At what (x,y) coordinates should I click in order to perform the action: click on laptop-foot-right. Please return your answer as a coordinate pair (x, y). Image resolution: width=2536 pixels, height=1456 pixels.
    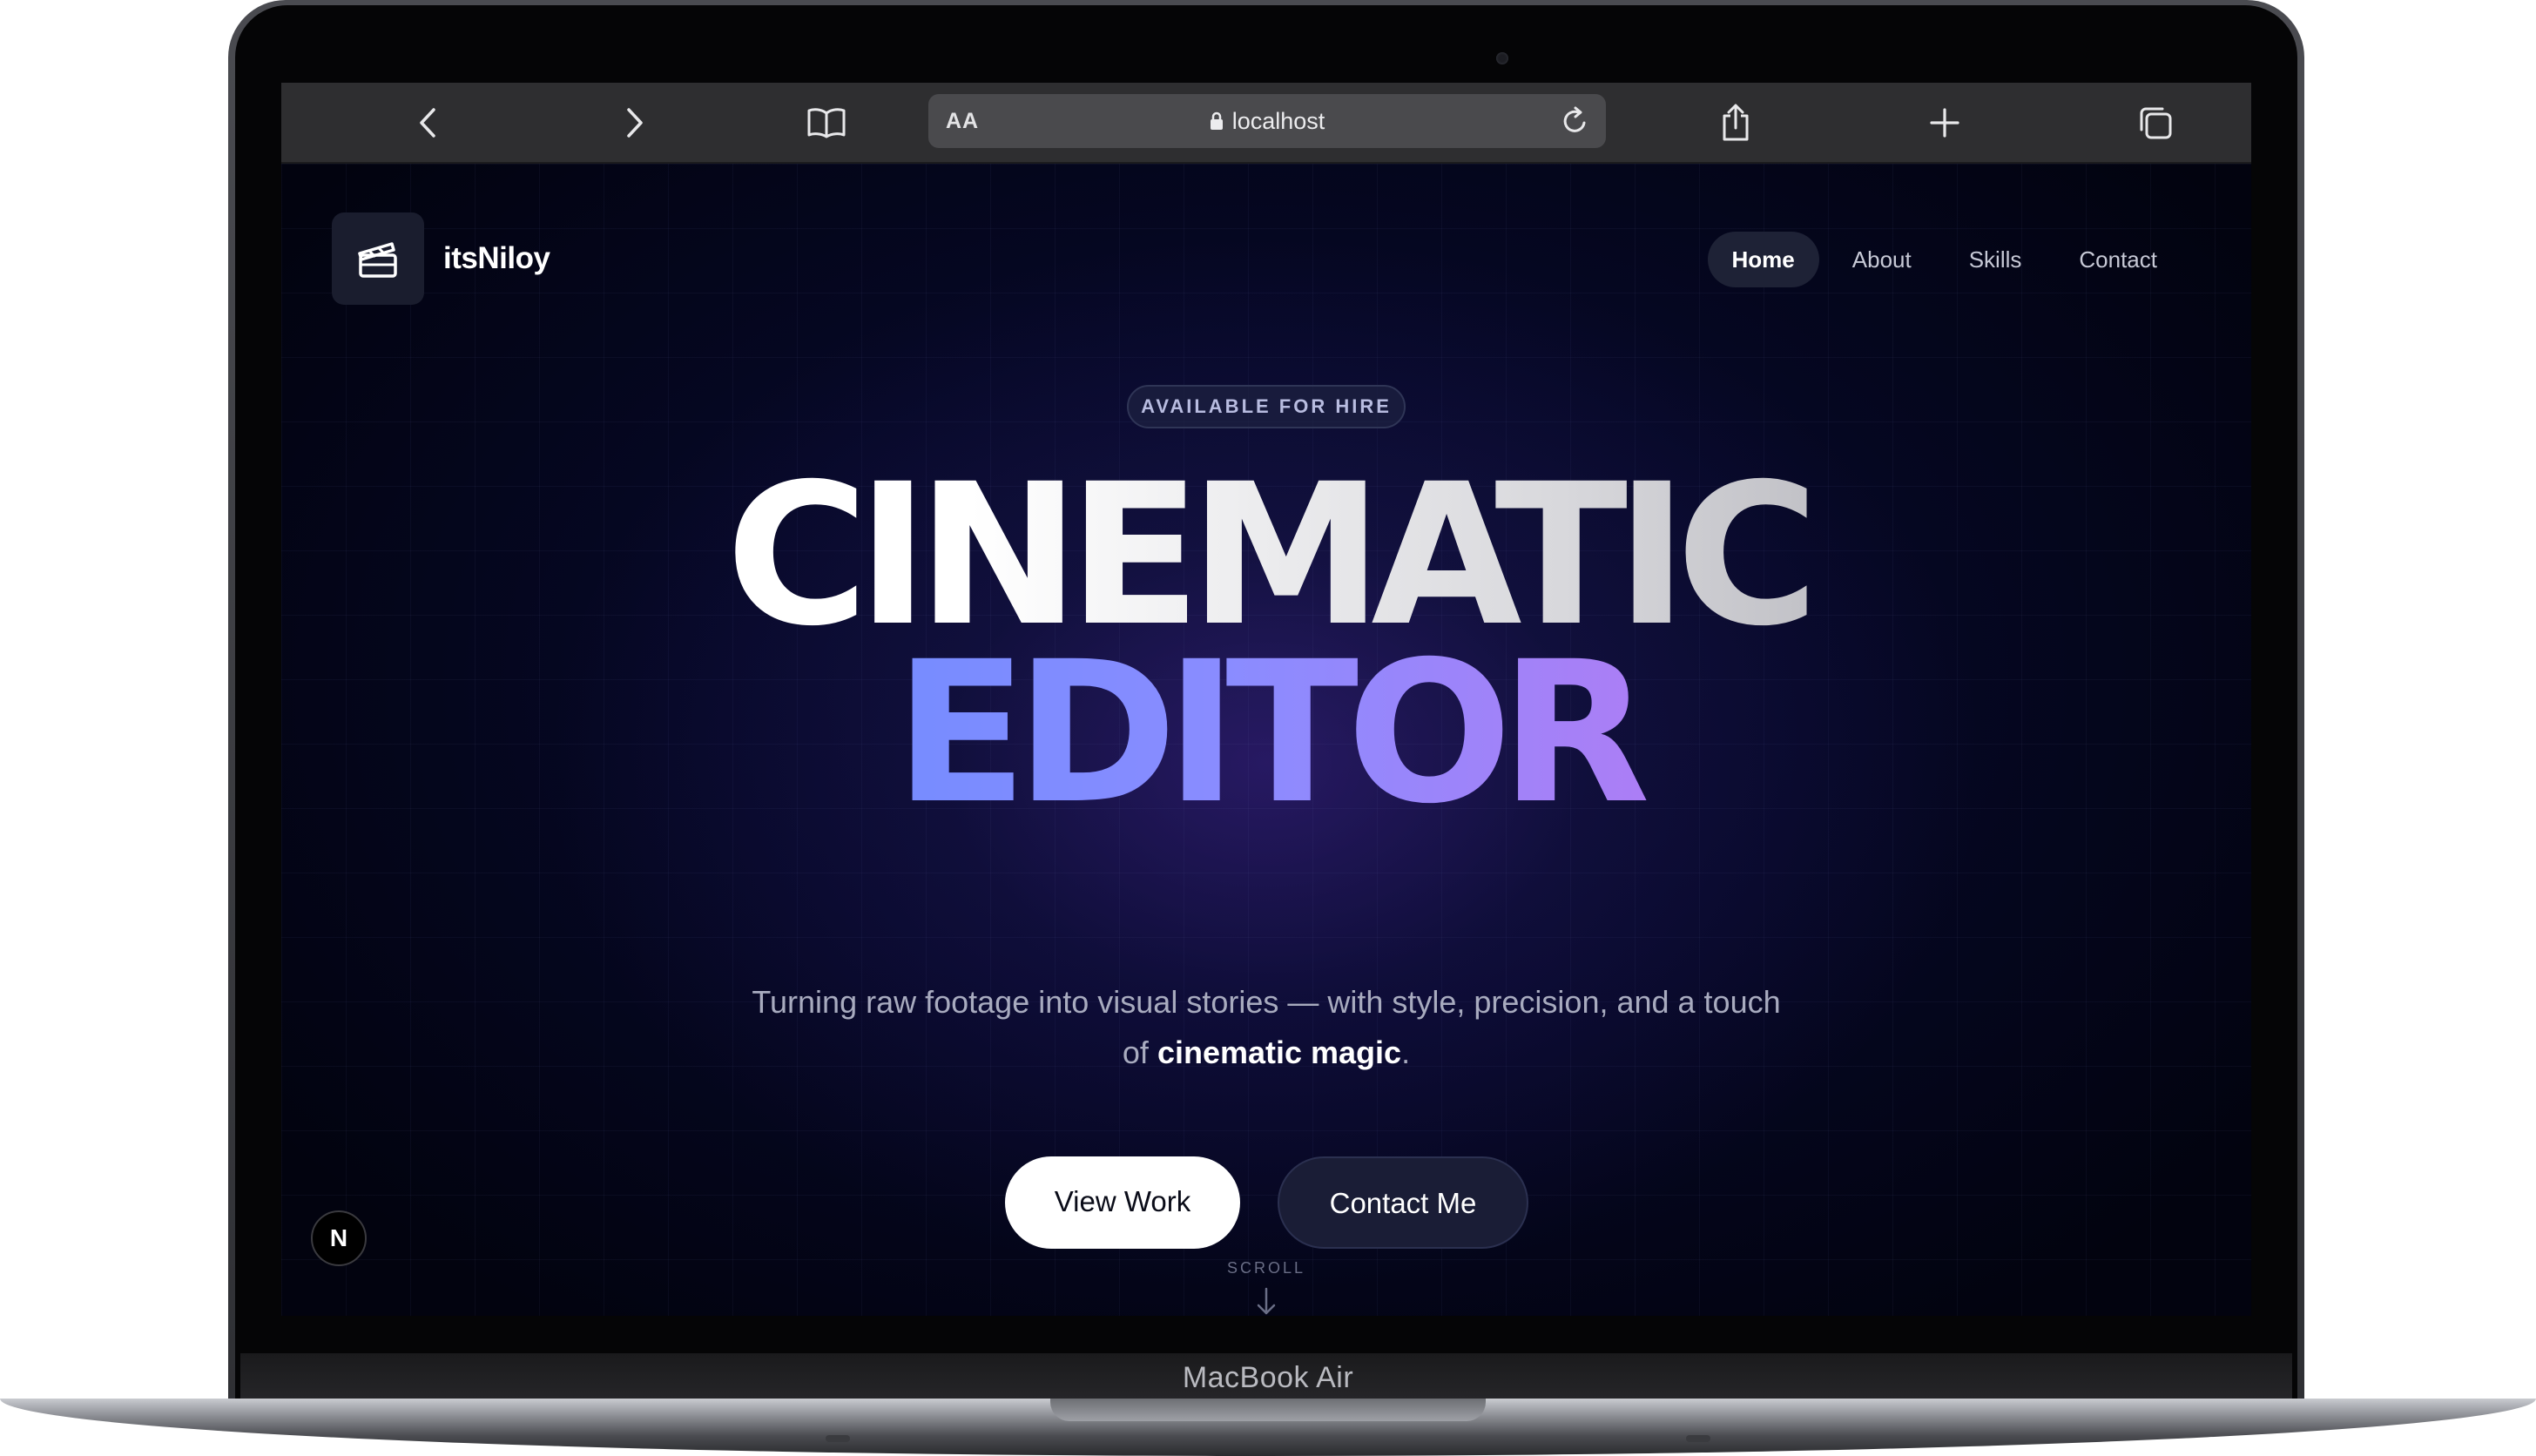
    Looking at the image, I should click on (1698, 1438).